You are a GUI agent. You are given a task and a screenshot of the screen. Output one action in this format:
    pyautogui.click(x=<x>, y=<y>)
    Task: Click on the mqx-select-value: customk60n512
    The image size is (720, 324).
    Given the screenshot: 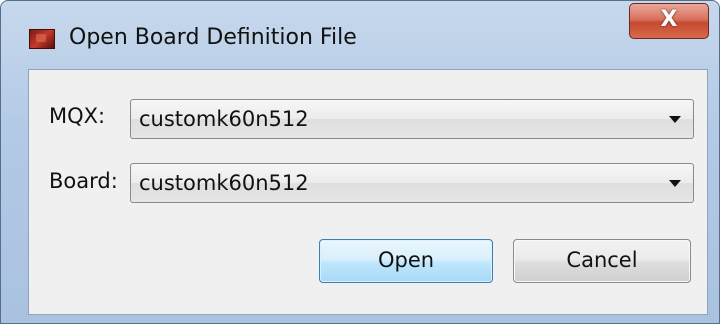 What is the action you would take?
    pyautogui.click(x=224, y=119)
    